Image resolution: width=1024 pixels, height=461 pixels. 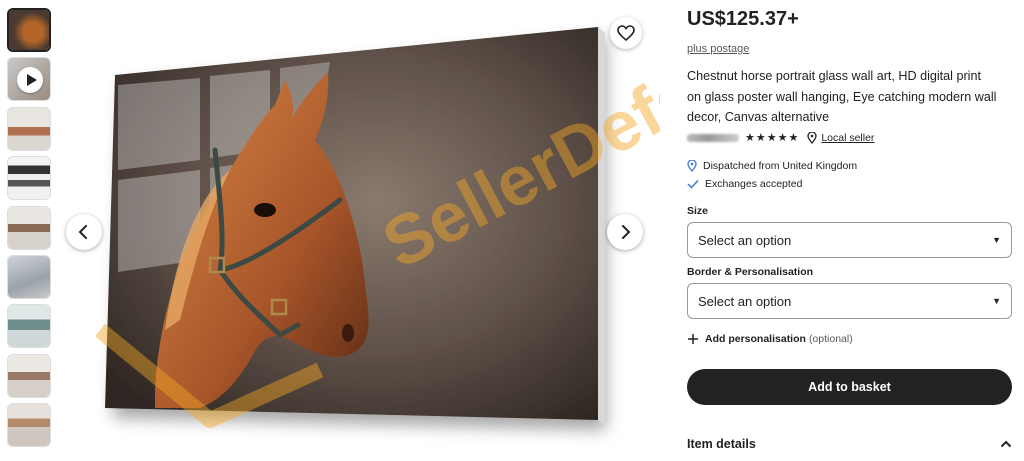 I want to click on plus-icon, so click(x=693, y=339).